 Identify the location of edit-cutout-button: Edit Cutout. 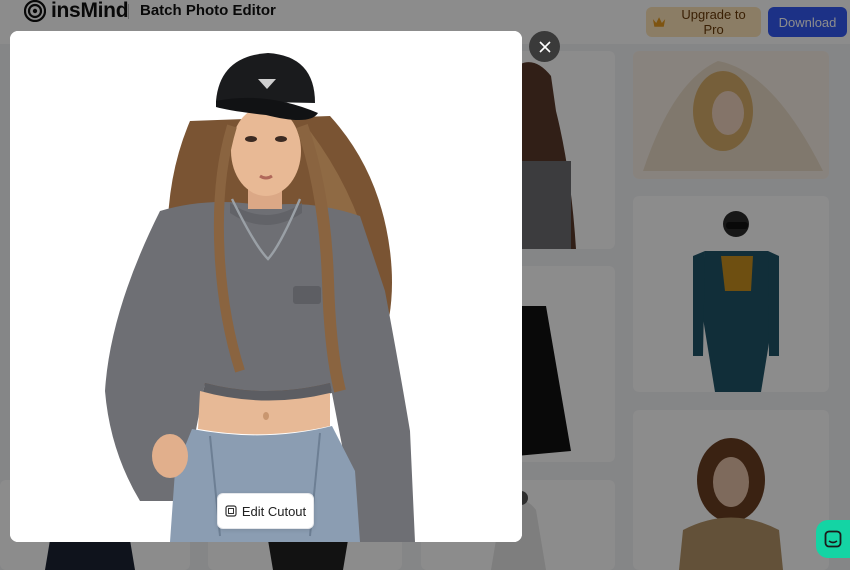
(265, 511).